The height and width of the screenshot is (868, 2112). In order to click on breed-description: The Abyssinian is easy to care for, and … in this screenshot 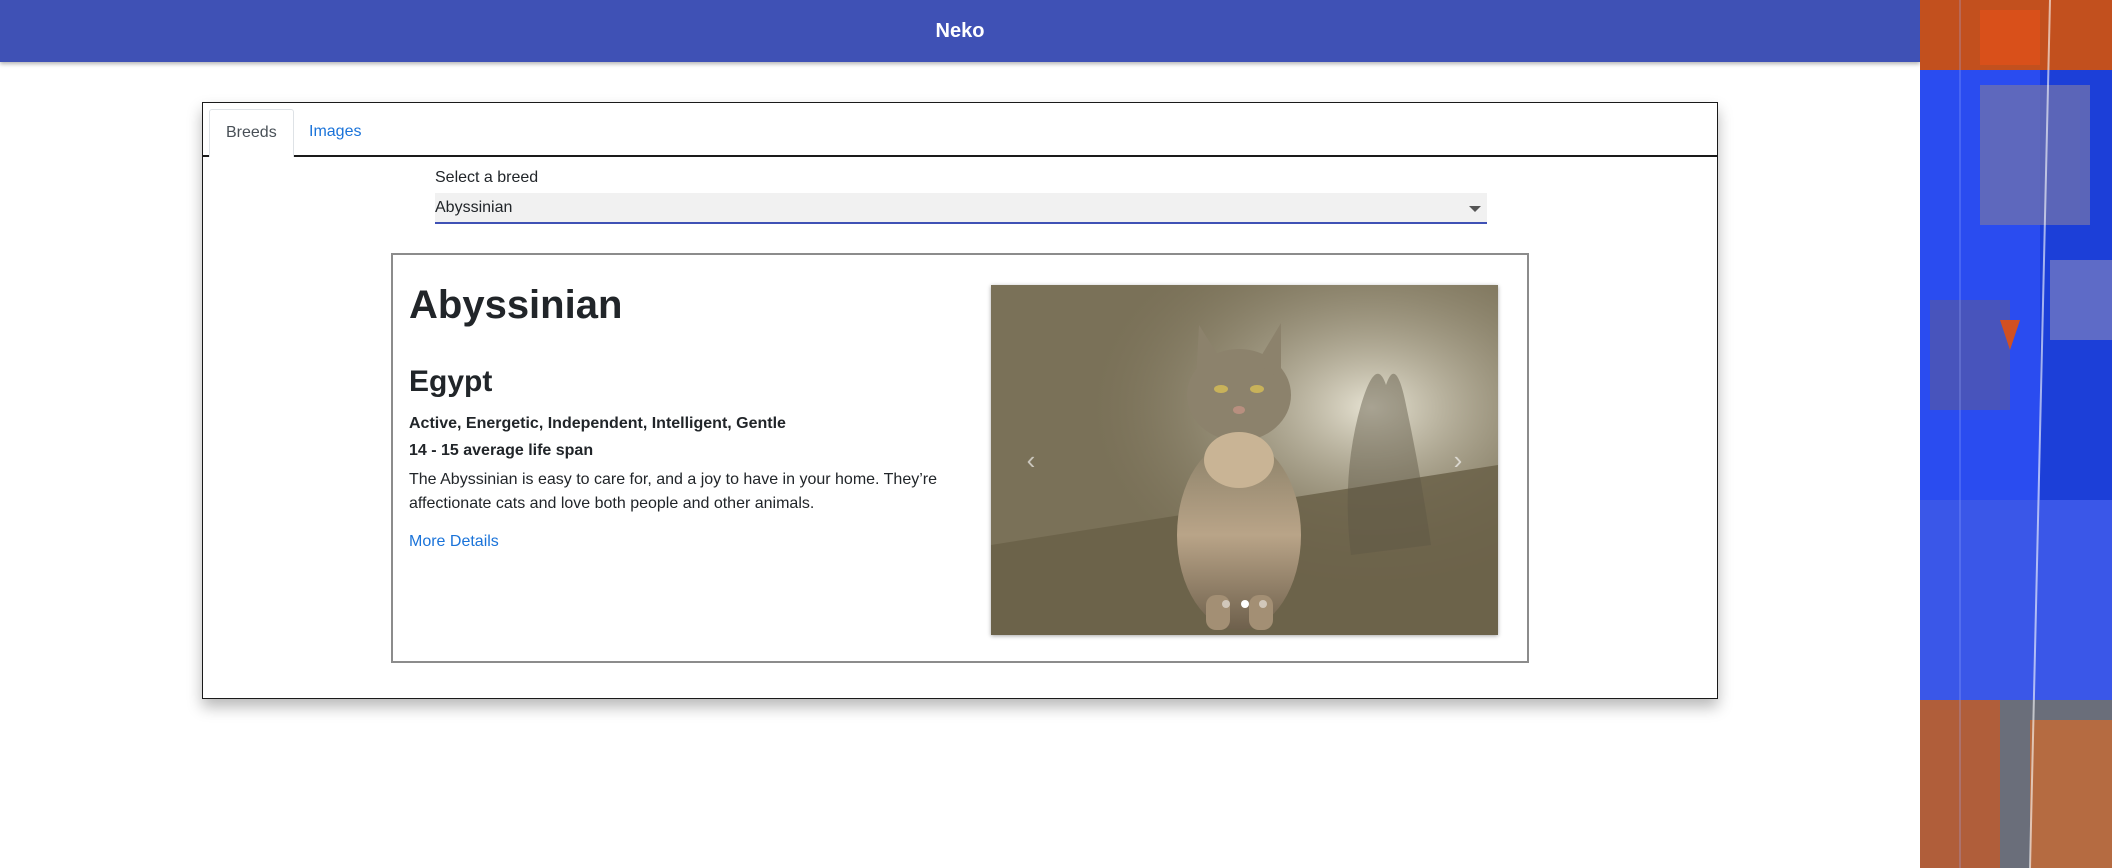, I will do `click(673, 491)`.